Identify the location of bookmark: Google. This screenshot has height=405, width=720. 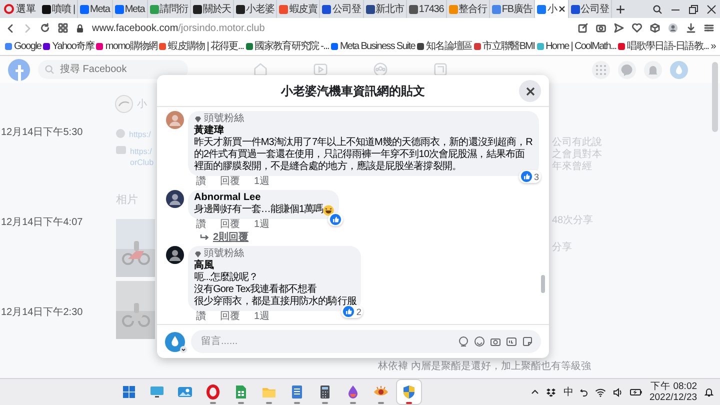
(23, 46).